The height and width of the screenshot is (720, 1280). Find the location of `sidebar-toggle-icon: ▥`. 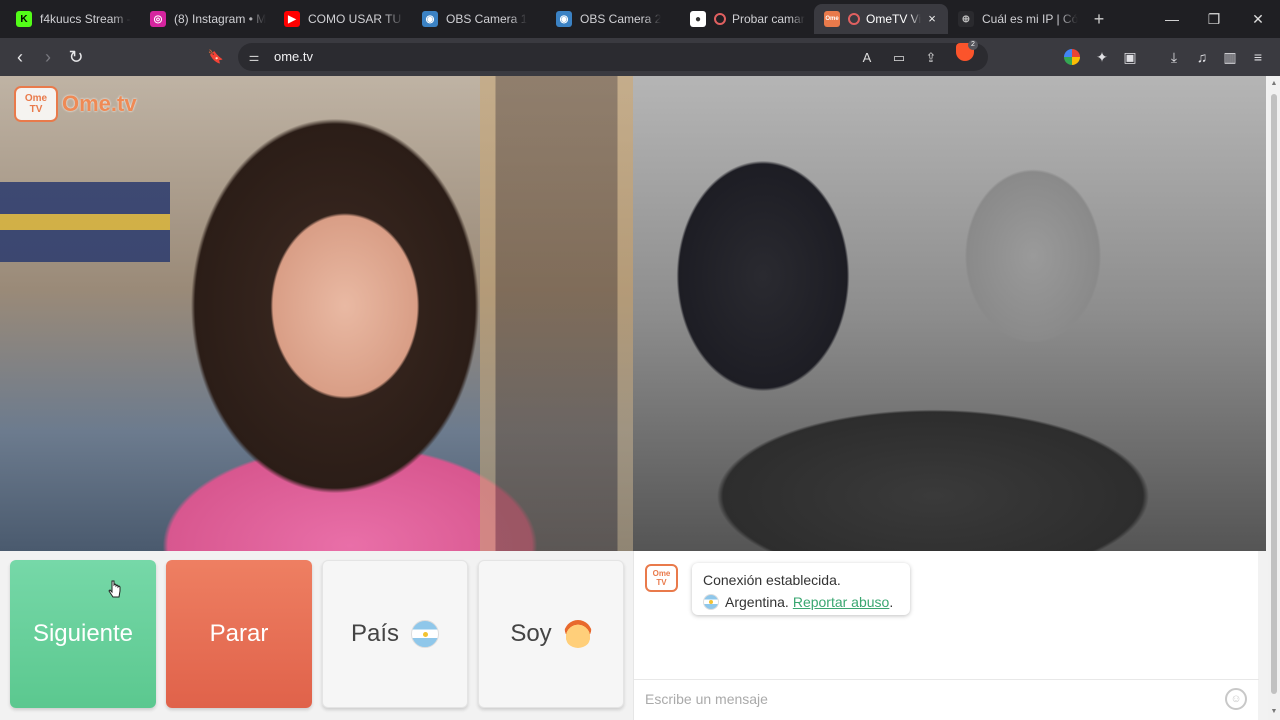

sidebar-toggle-icon: ▥ is located at coordinates (1230, 57).